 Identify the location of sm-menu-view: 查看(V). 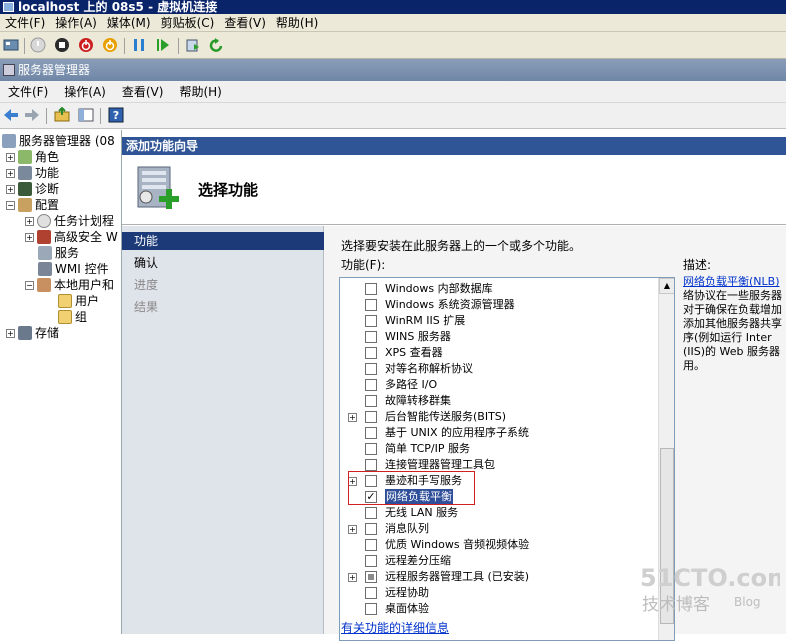
(143, 92).